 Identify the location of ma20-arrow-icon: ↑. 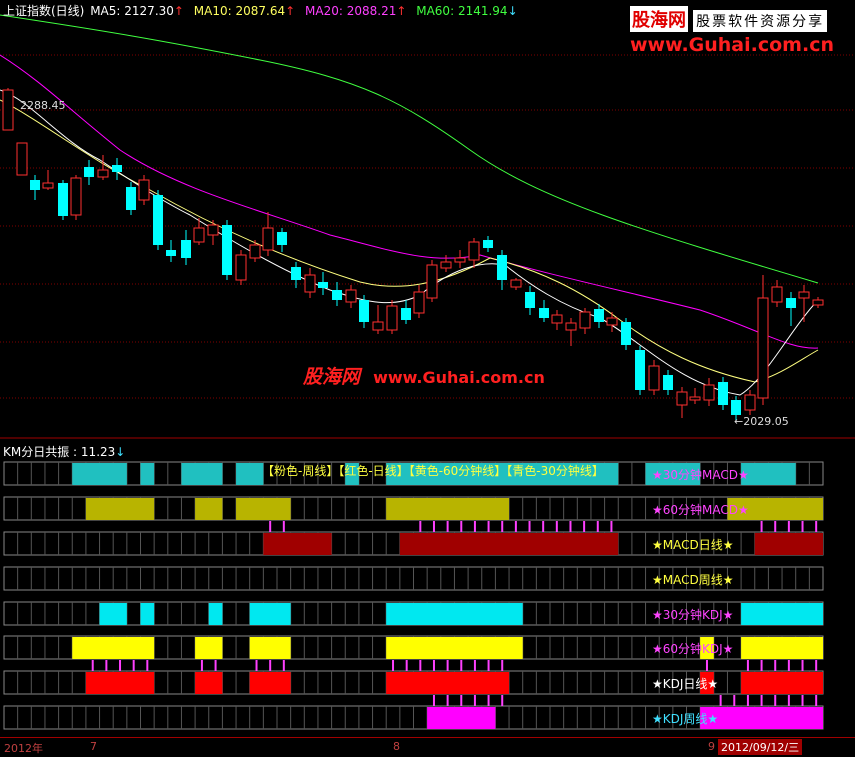
(401, 11).